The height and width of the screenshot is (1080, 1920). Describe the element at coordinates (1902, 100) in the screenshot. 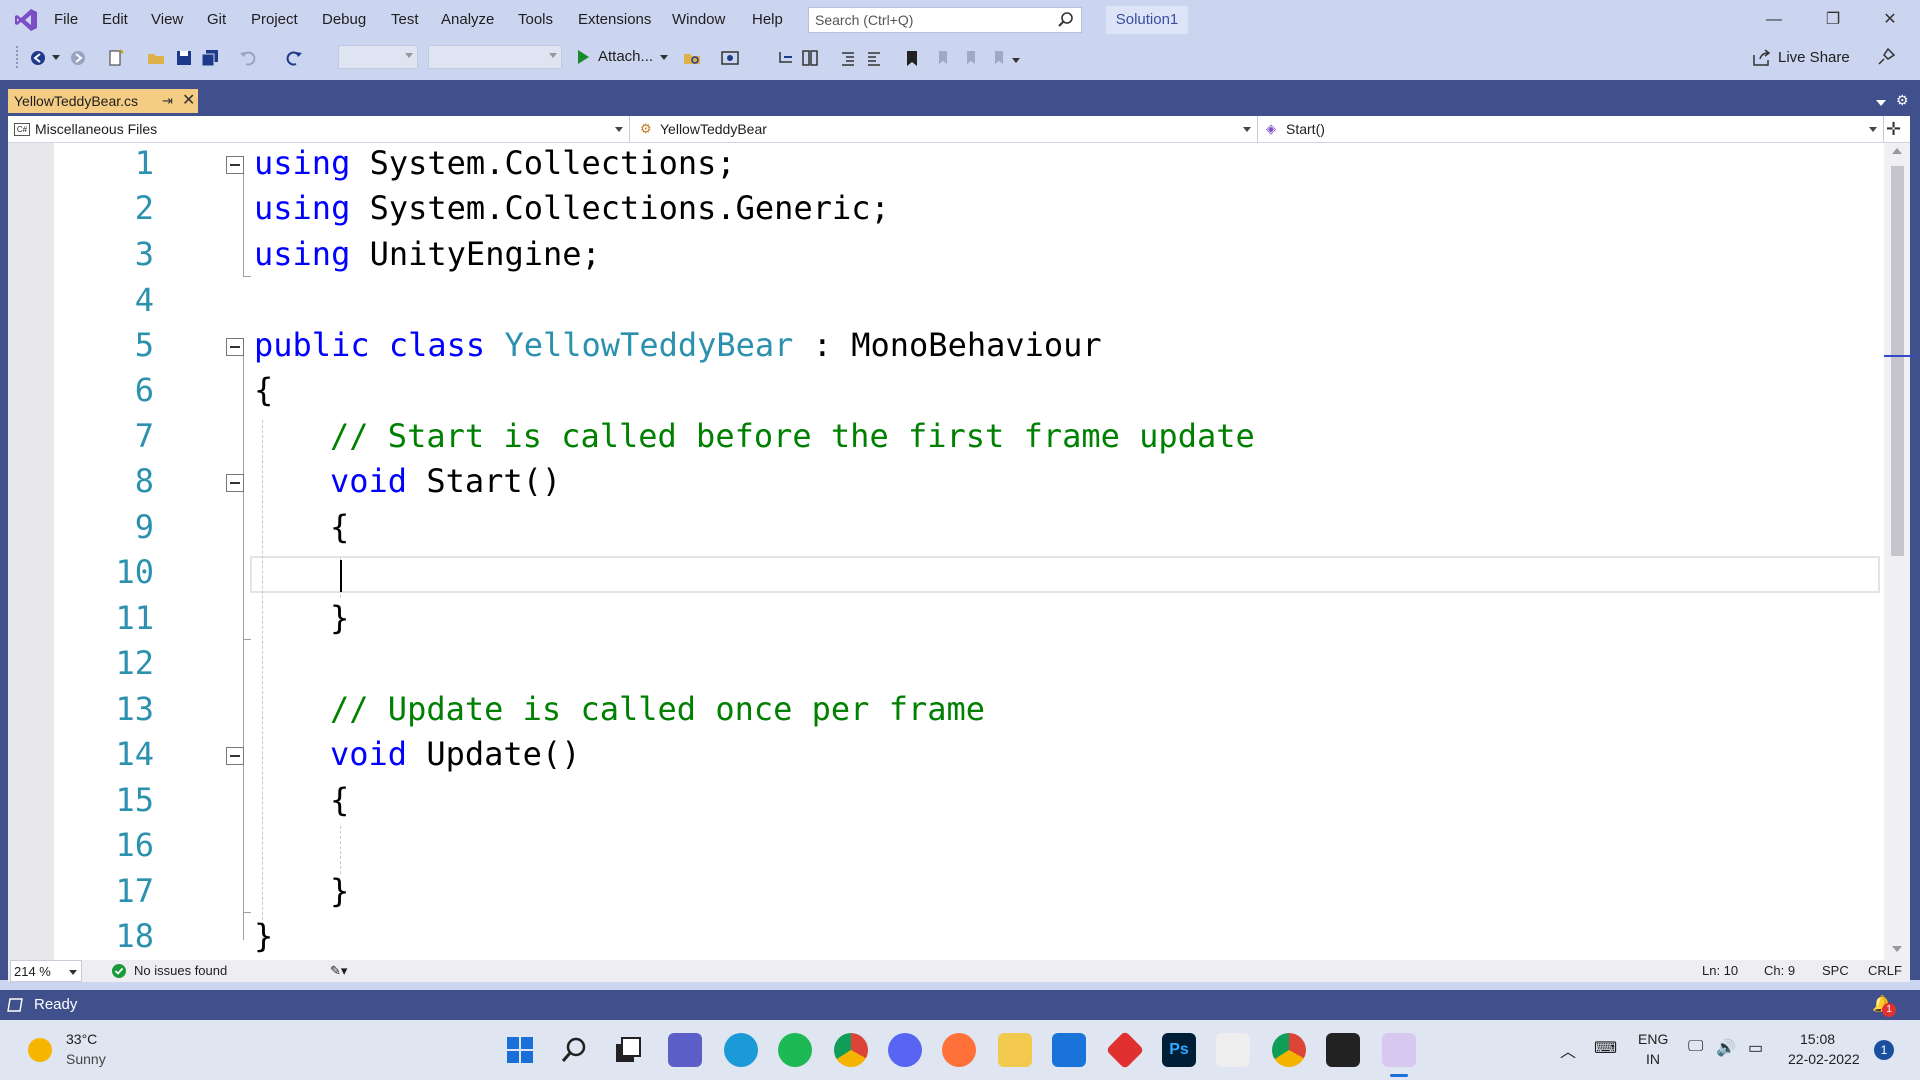

I see `settings-gear-icon: ⚙` at that location.